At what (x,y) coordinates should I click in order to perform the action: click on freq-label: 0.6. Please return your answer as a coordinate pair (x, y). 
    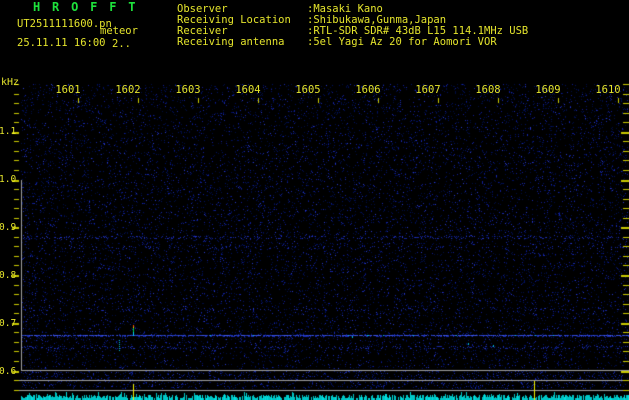
    Looking at the image, I should click on (8, 371).